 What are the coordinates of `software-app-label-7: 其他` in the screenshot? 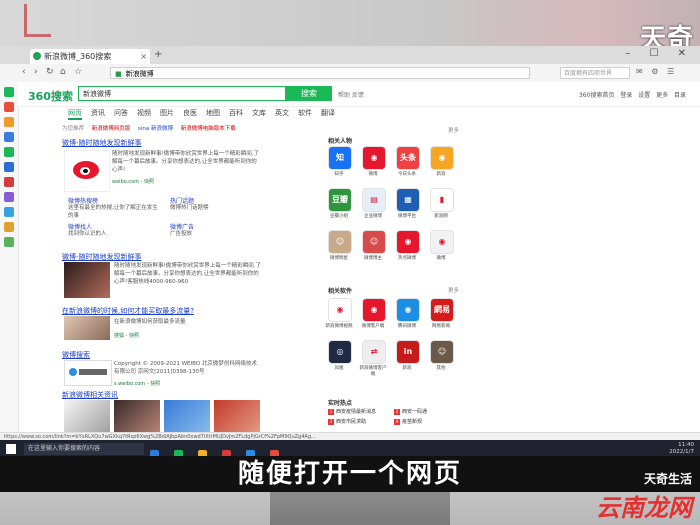 It's located at (441, 368).